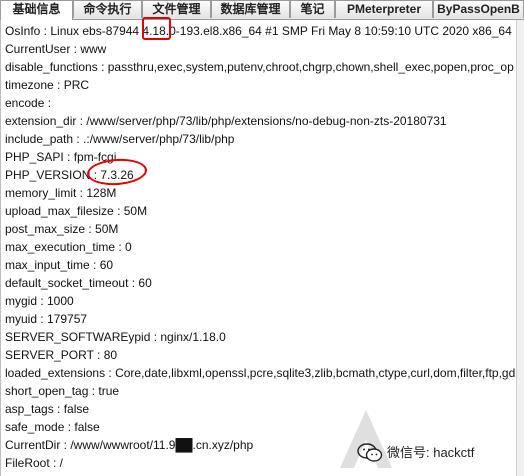 The width and height of the screenshot is (524, 476). Describe the element at coordinates (520, 248) in the screenshot. I see `vertical-scrollbar` at that location.